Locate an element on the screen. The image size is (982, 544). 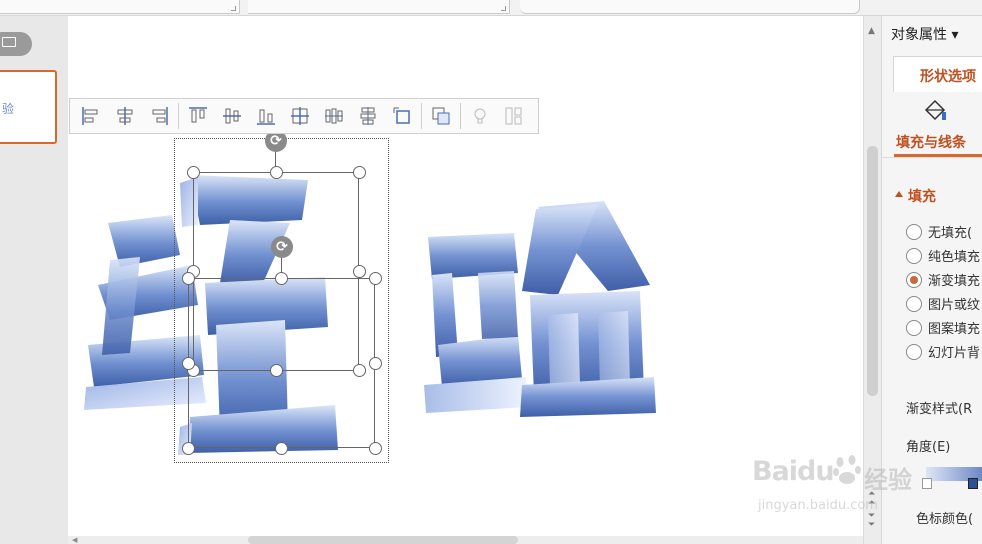
watermark-brand: Baidu is located at coordinates (793, 471).